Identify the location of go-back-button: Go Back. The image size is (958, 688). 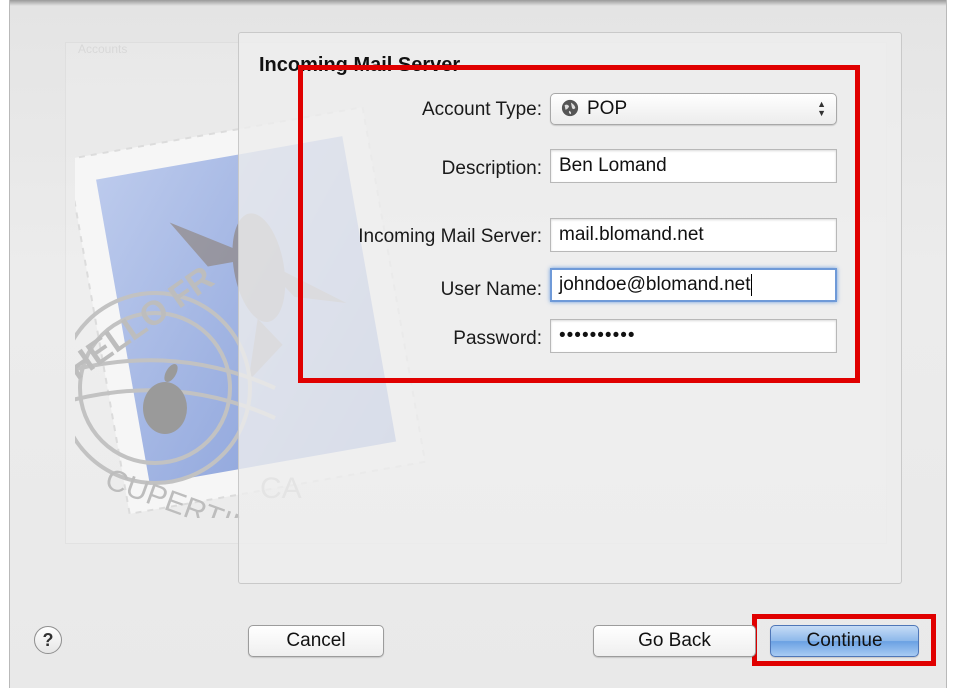
(674, 641).